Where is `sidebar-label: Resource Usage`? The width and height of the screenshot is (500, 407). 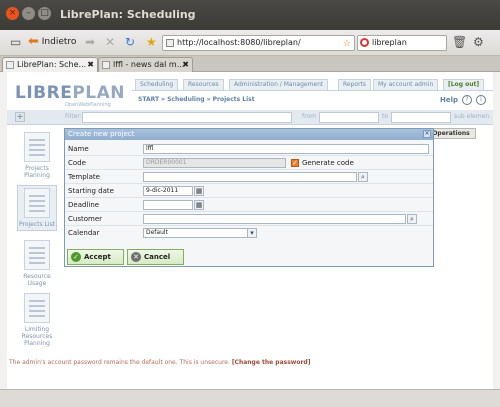 sidebar-label: Resource Usage is located at coordinates (37, 280).